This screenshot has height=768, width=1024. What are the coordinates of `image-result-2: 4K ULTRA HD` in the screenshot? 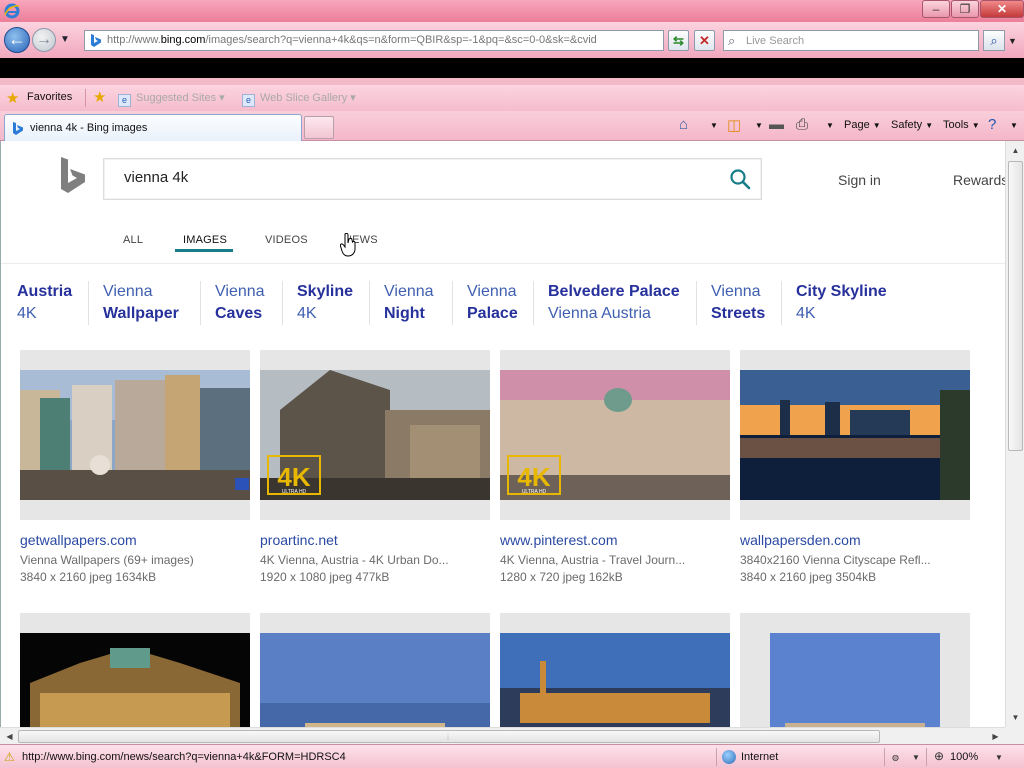 It's located at (375, 435).